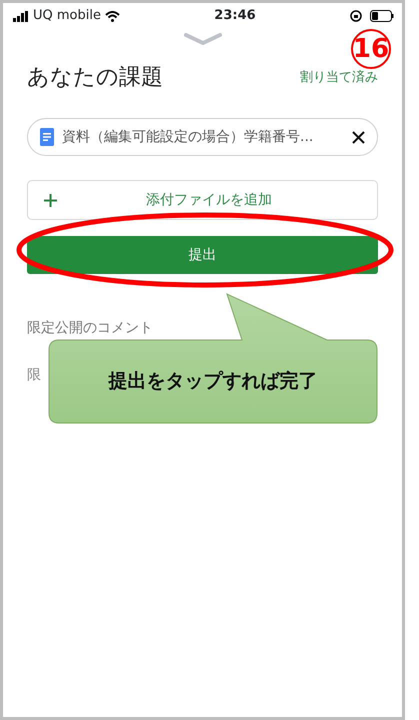 The image size is (419, 720). I want to click on carrier-name: UQ mobile, so click(67, 16).